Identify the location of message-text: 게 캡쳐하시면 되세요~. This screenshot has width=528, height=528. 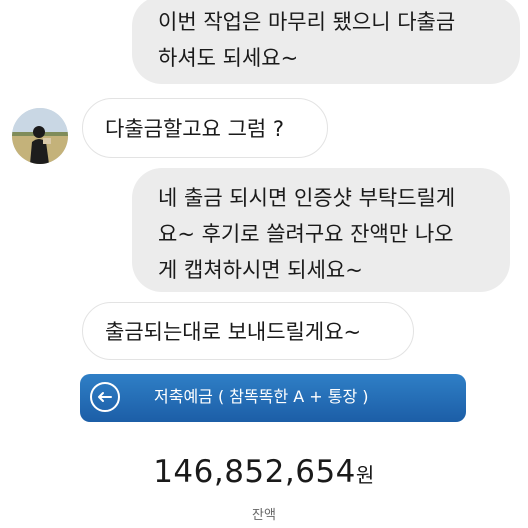
(260, 270).